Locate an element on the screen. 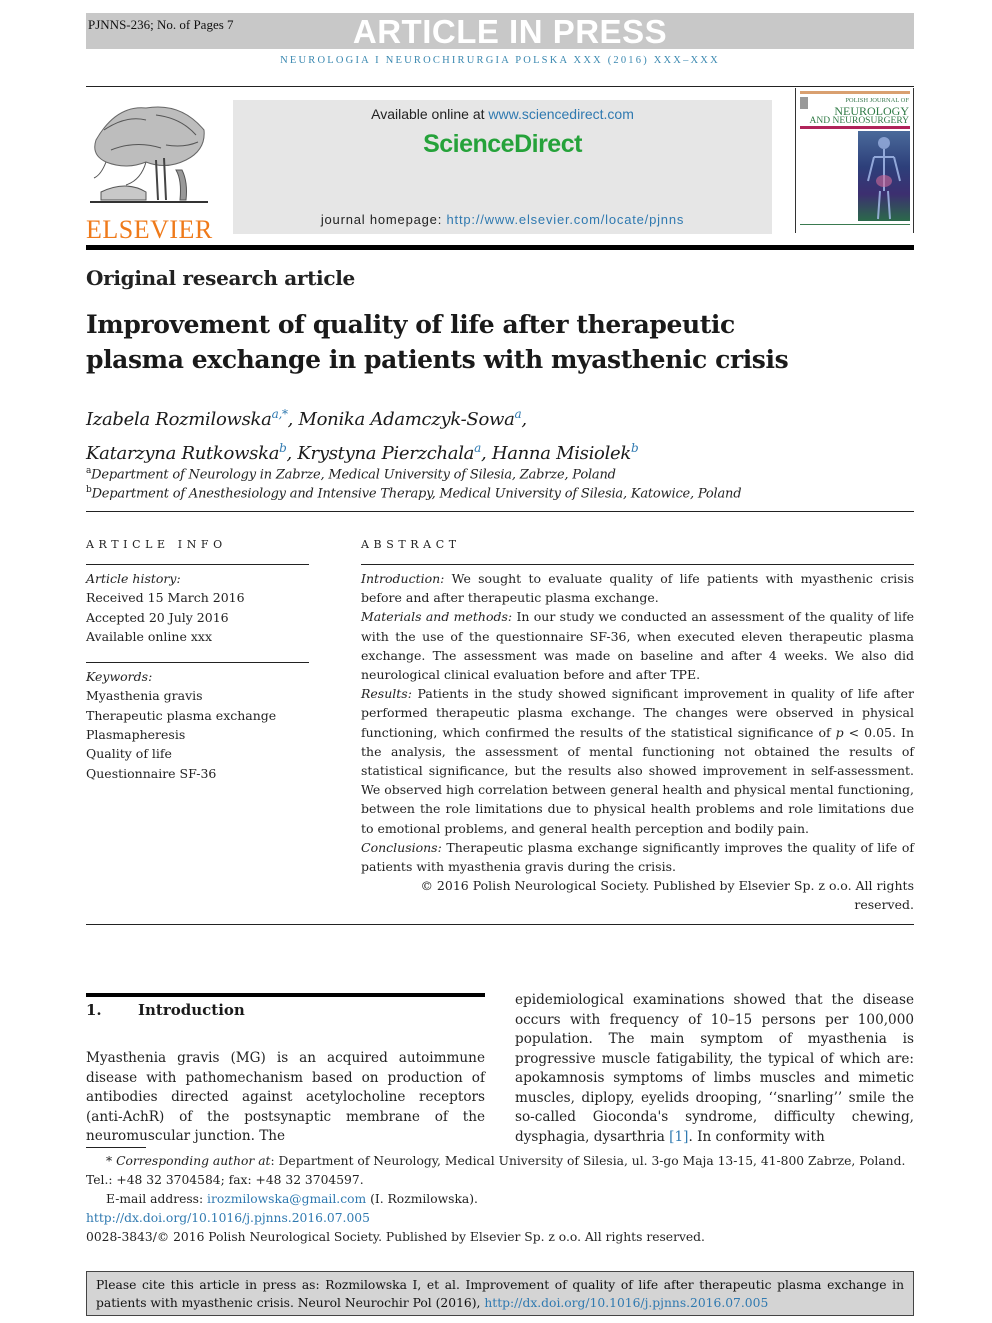 Image resolution: width=992 pixels, height=1323 pixels. author-name: Izabela Rozmilowska is located at coordinates (179, 419).